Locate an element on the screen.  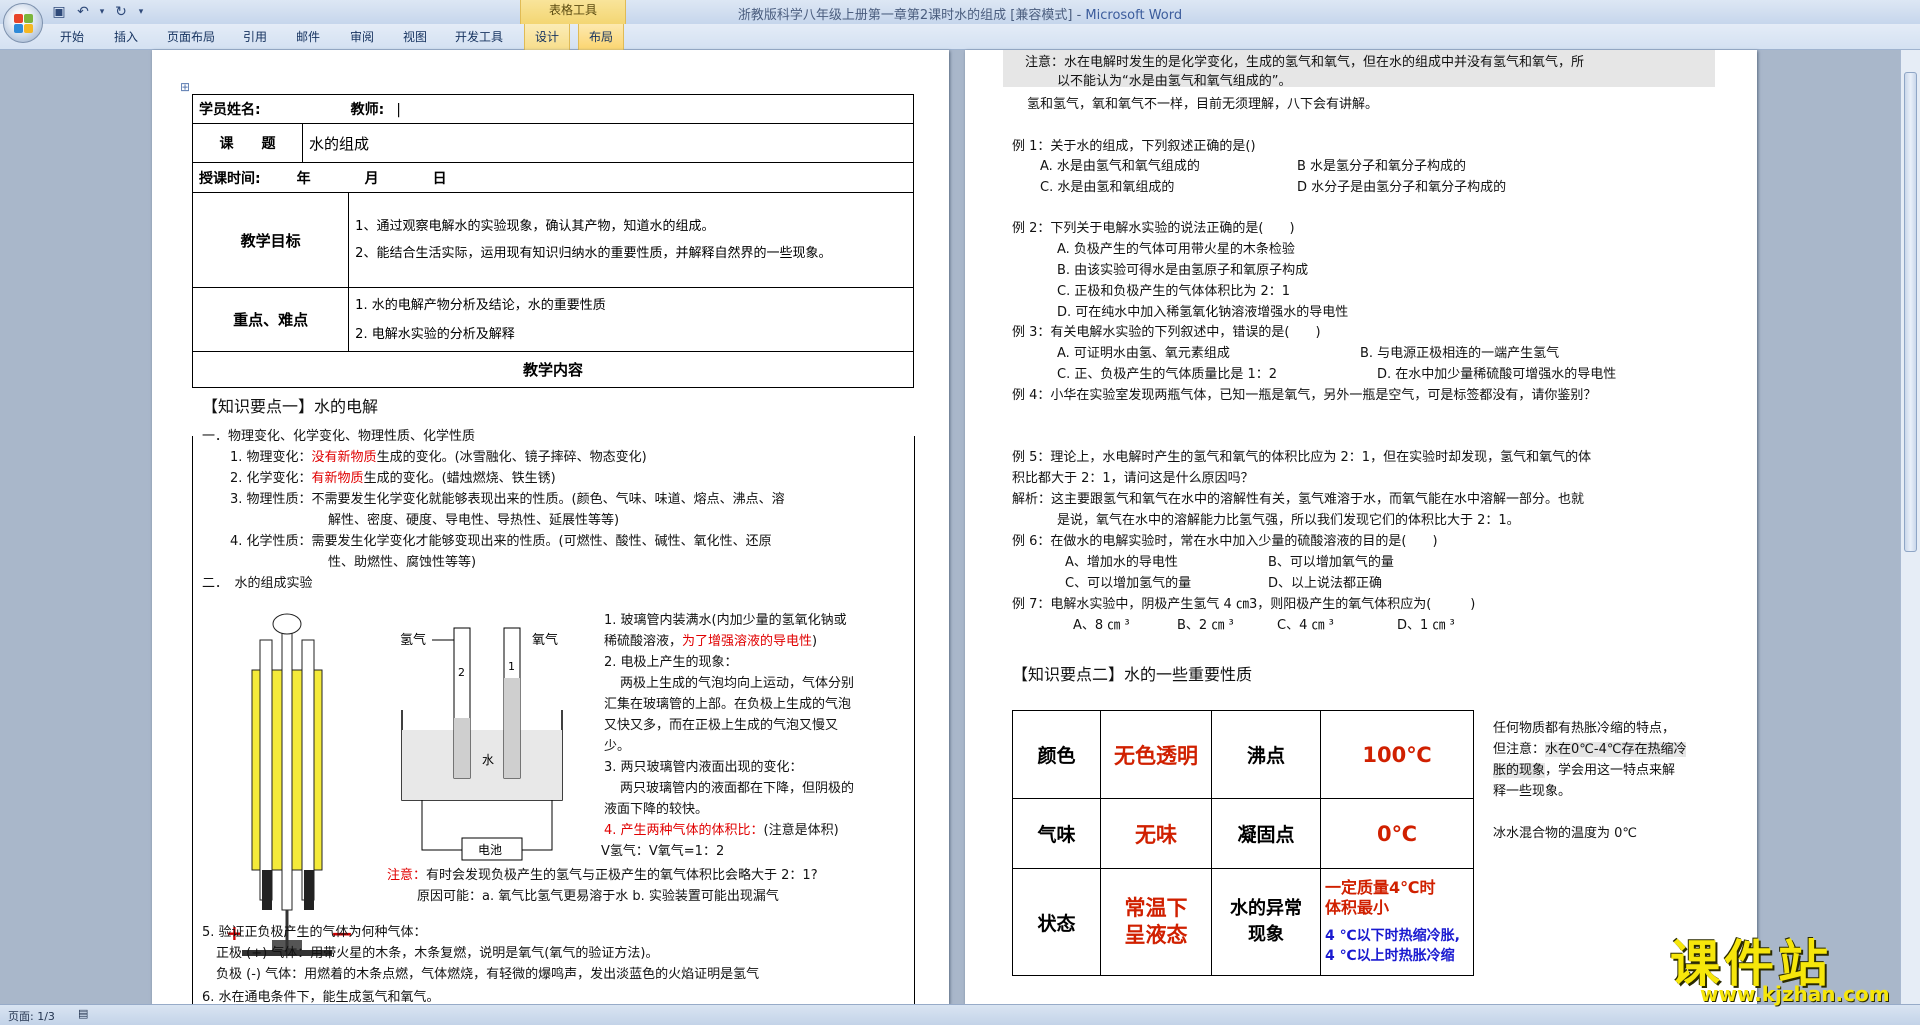
physical-change-line: 1. 物理变化：没有新物质生成的变化。(冰雪融化、镜子摔碎、物态变化) is located at coordinates (438, 457).